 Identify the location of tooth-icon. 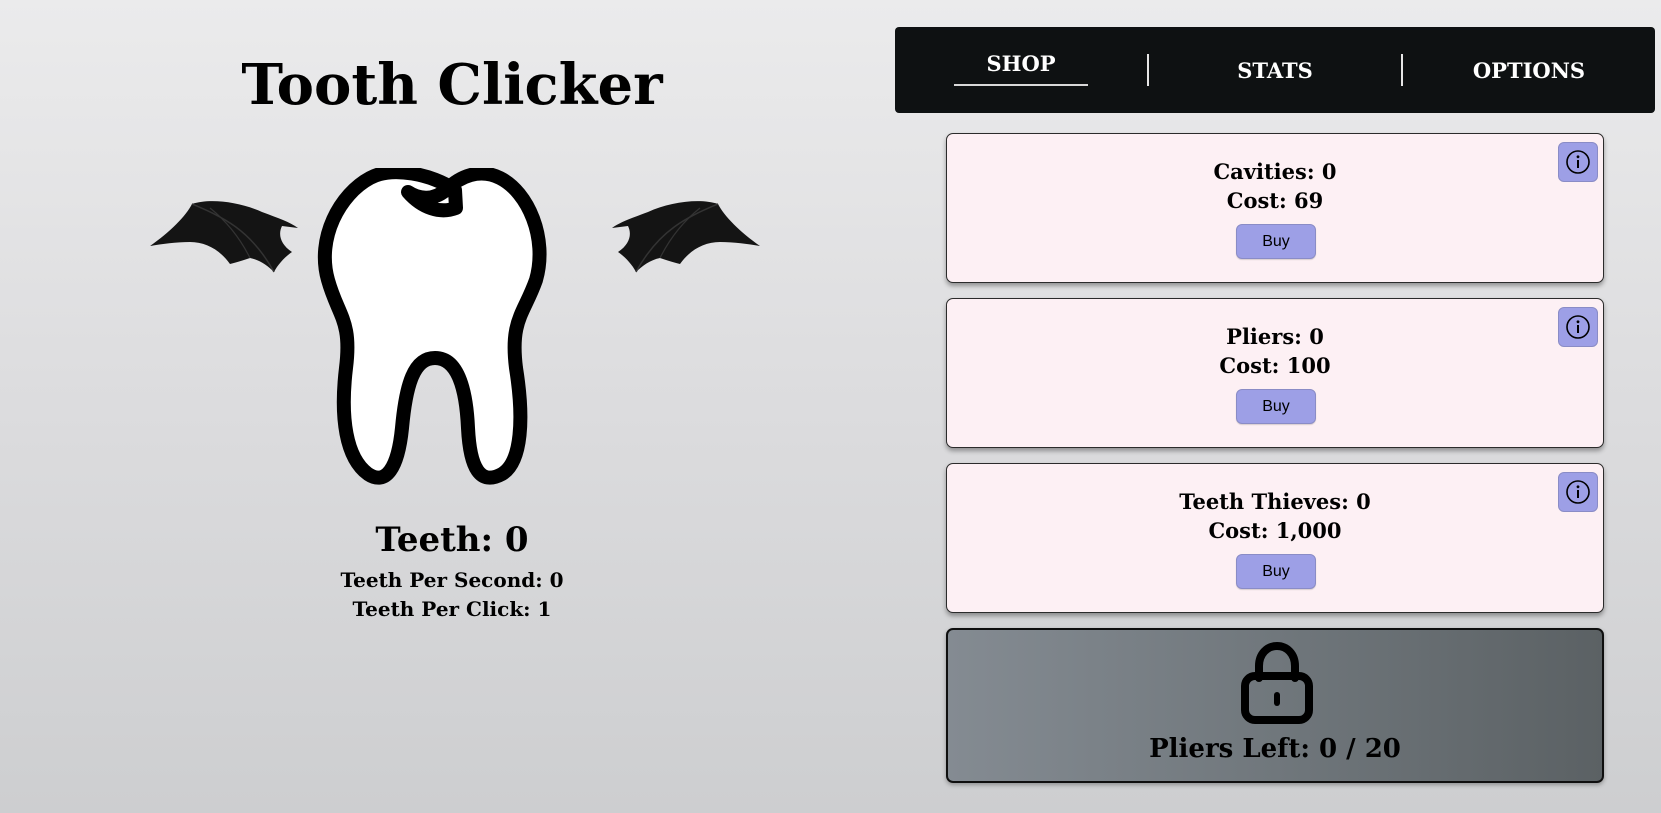
(432, 326).